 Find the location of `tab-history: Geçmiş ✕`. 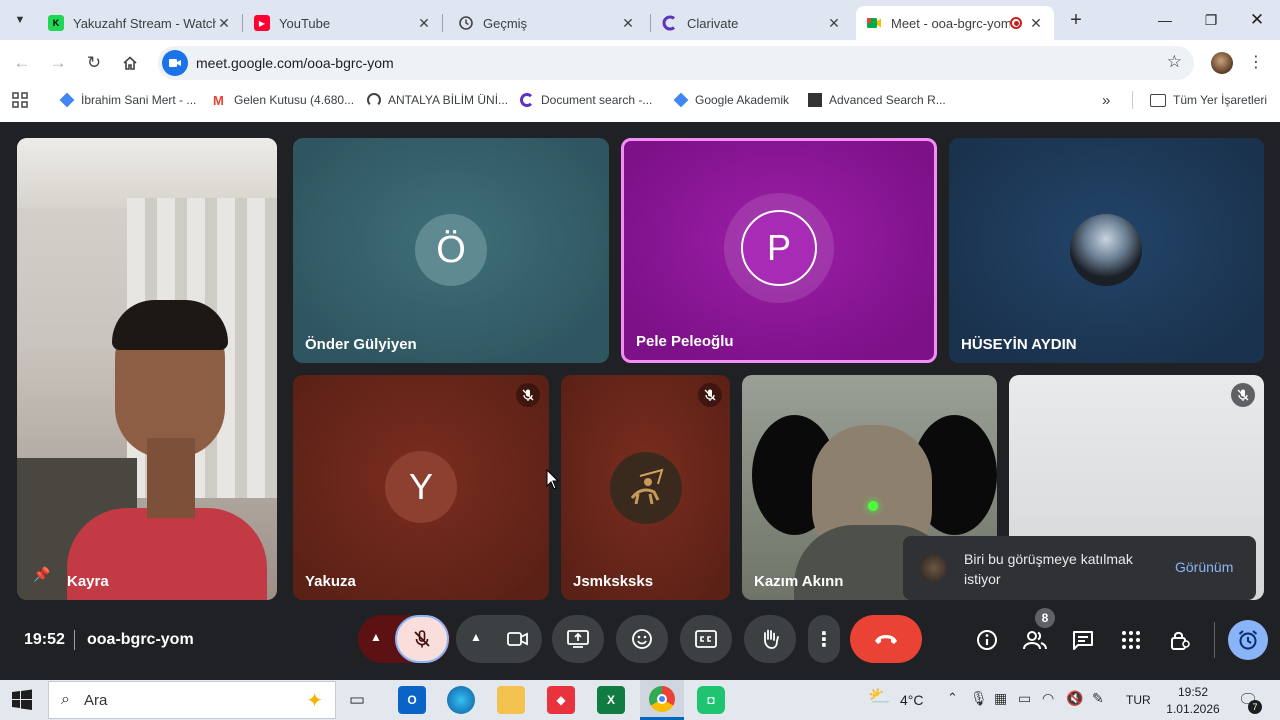

tab-history: Geçmiş ✕ is located at coordinates (547, 23).